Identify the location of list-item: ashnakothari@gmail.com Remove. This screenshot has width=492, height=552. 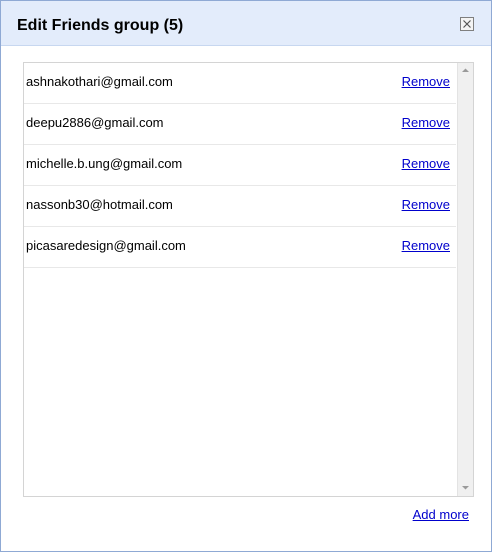
(240, 83).